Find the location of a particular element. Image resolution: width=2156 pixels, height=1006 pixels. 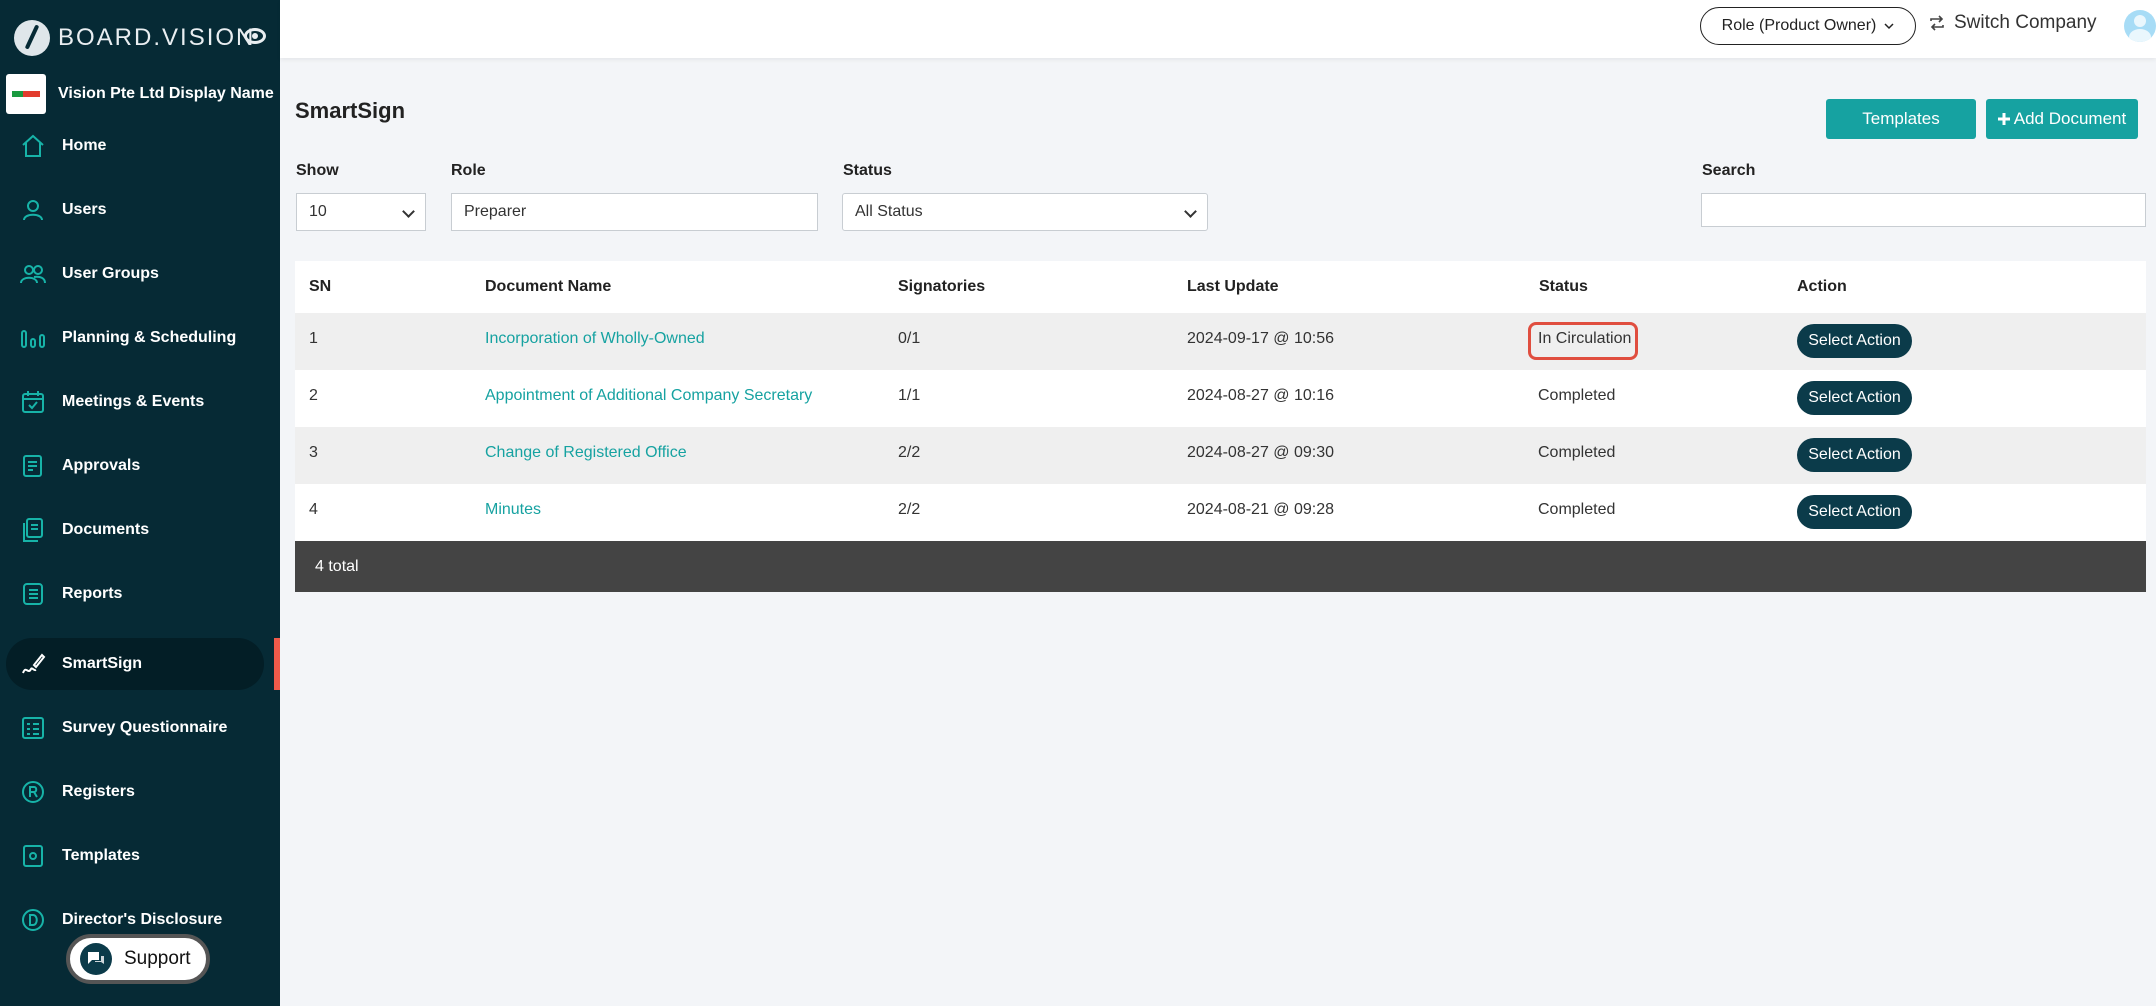

sidebar-item-label: Approvals is located at coordinates (101, 465).